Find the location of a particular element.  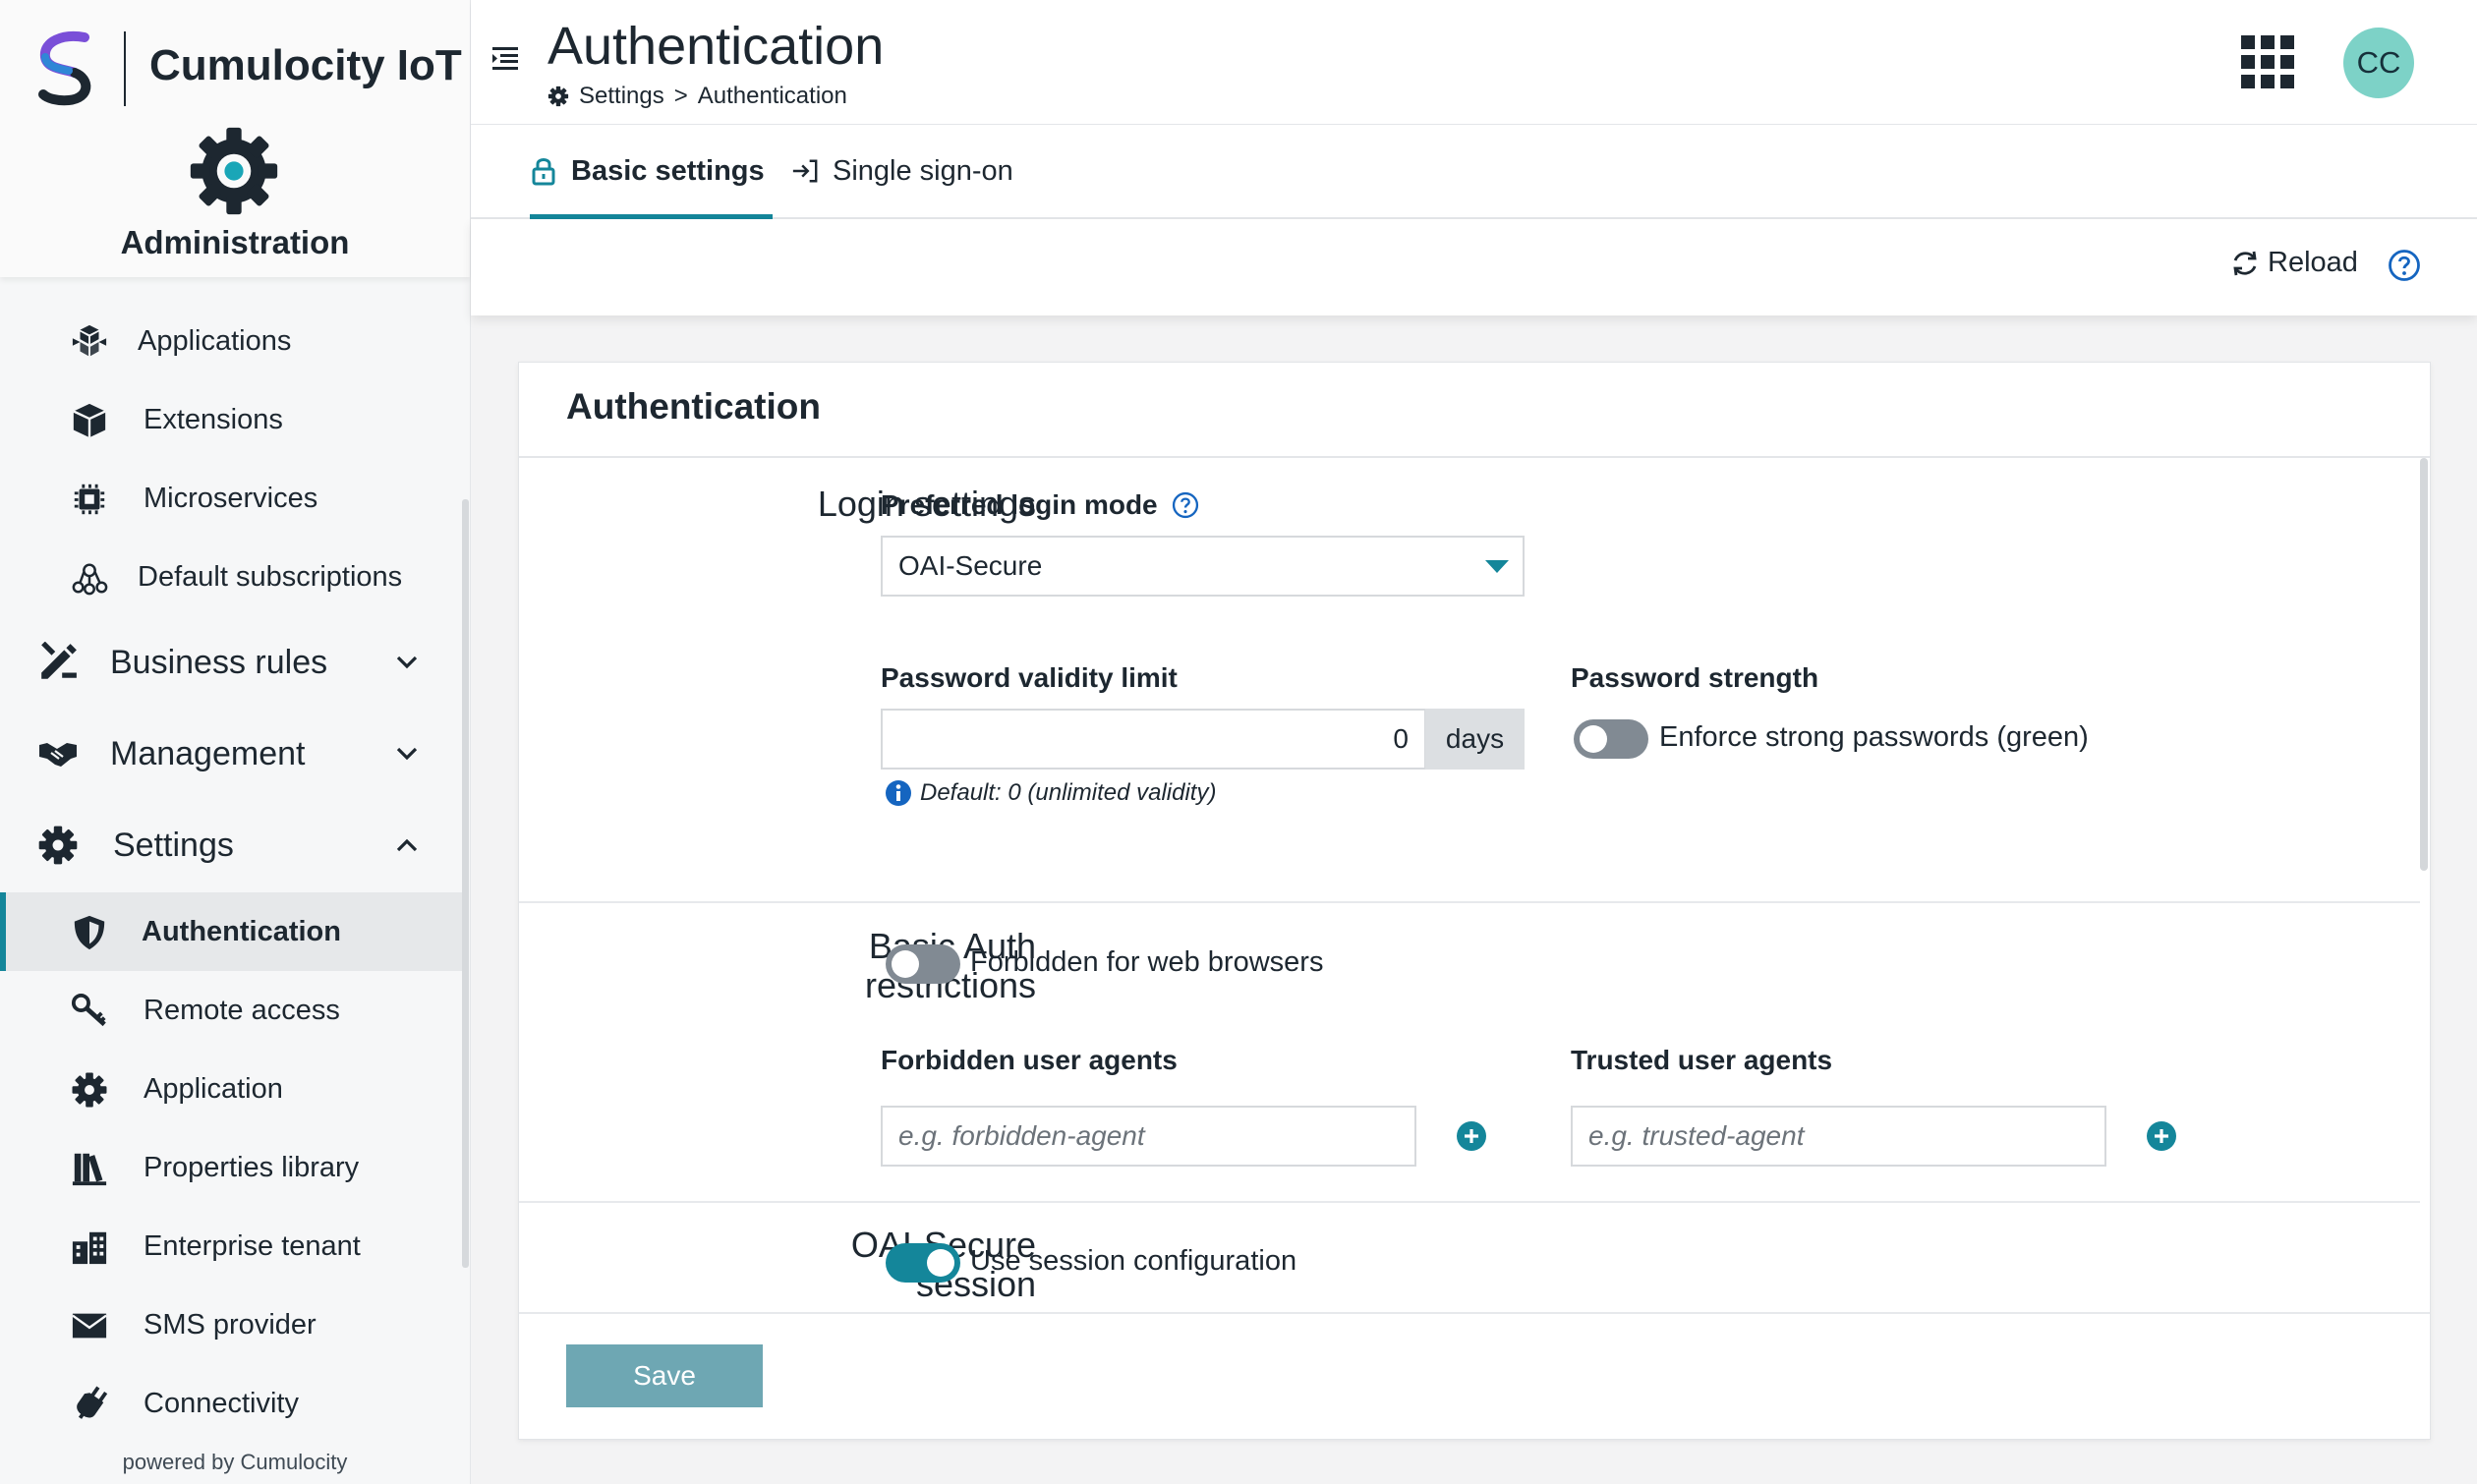

app-brand: Cumulocity IoT is located at coordinates (305, 65).